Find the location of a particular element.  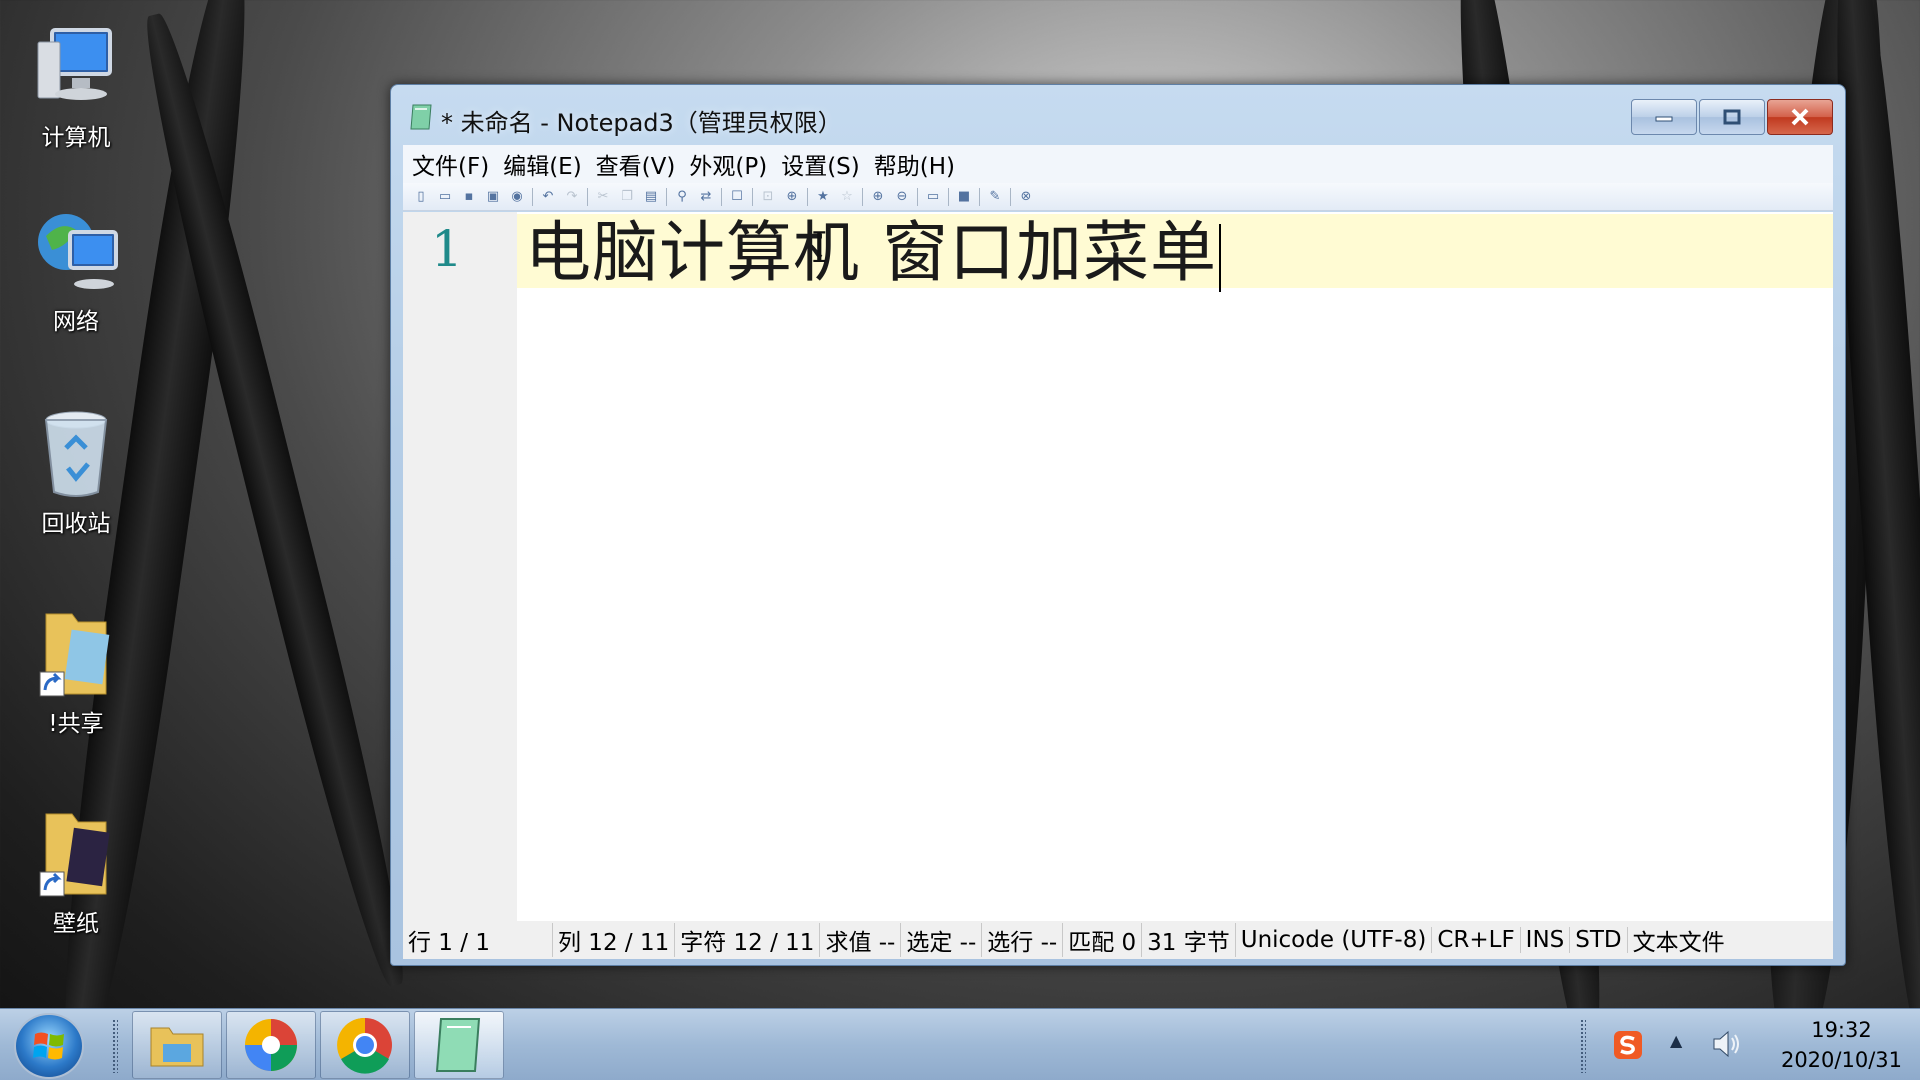

start-button is located at coordinates (49, 1046).